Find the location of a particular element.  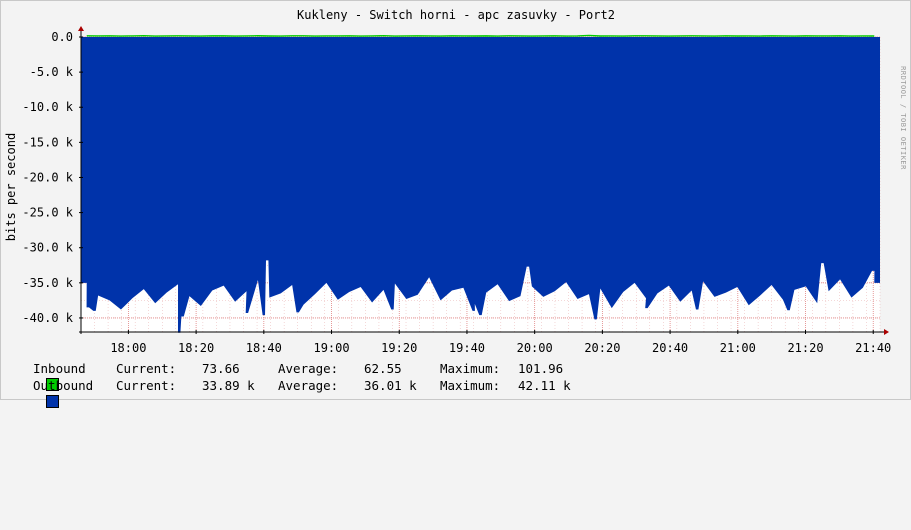

x-tick-label: 19:40 is located at coordinates (467, 348).